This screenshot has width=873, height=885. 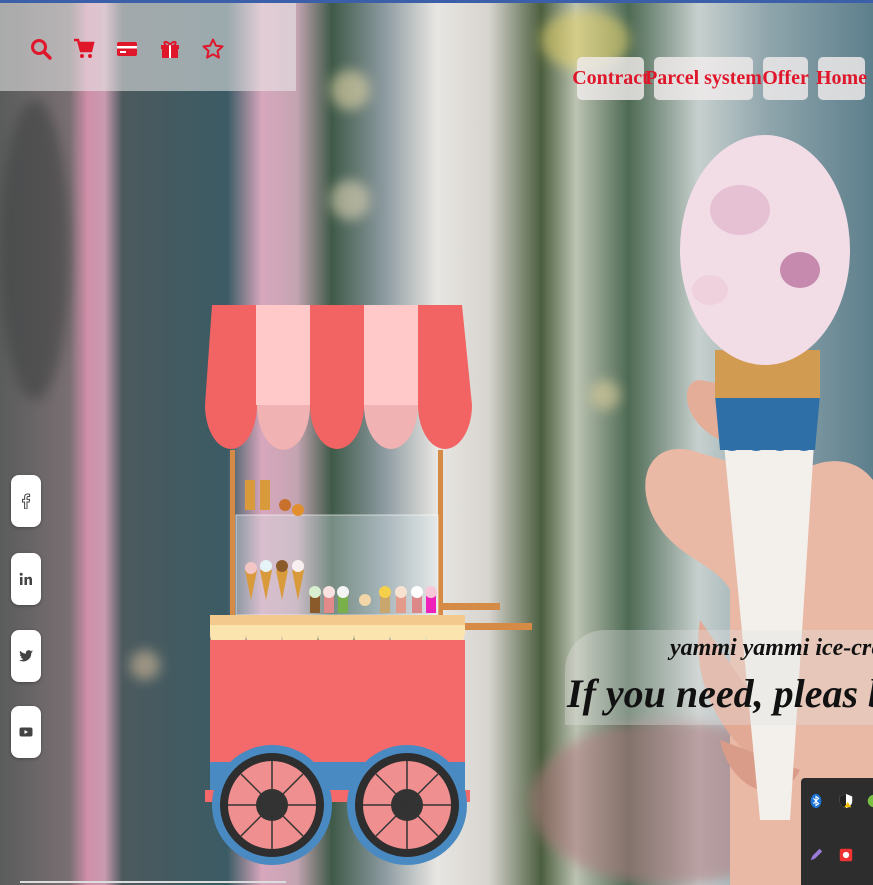 I want to click on gift-icon, so click(x=170, y=49).